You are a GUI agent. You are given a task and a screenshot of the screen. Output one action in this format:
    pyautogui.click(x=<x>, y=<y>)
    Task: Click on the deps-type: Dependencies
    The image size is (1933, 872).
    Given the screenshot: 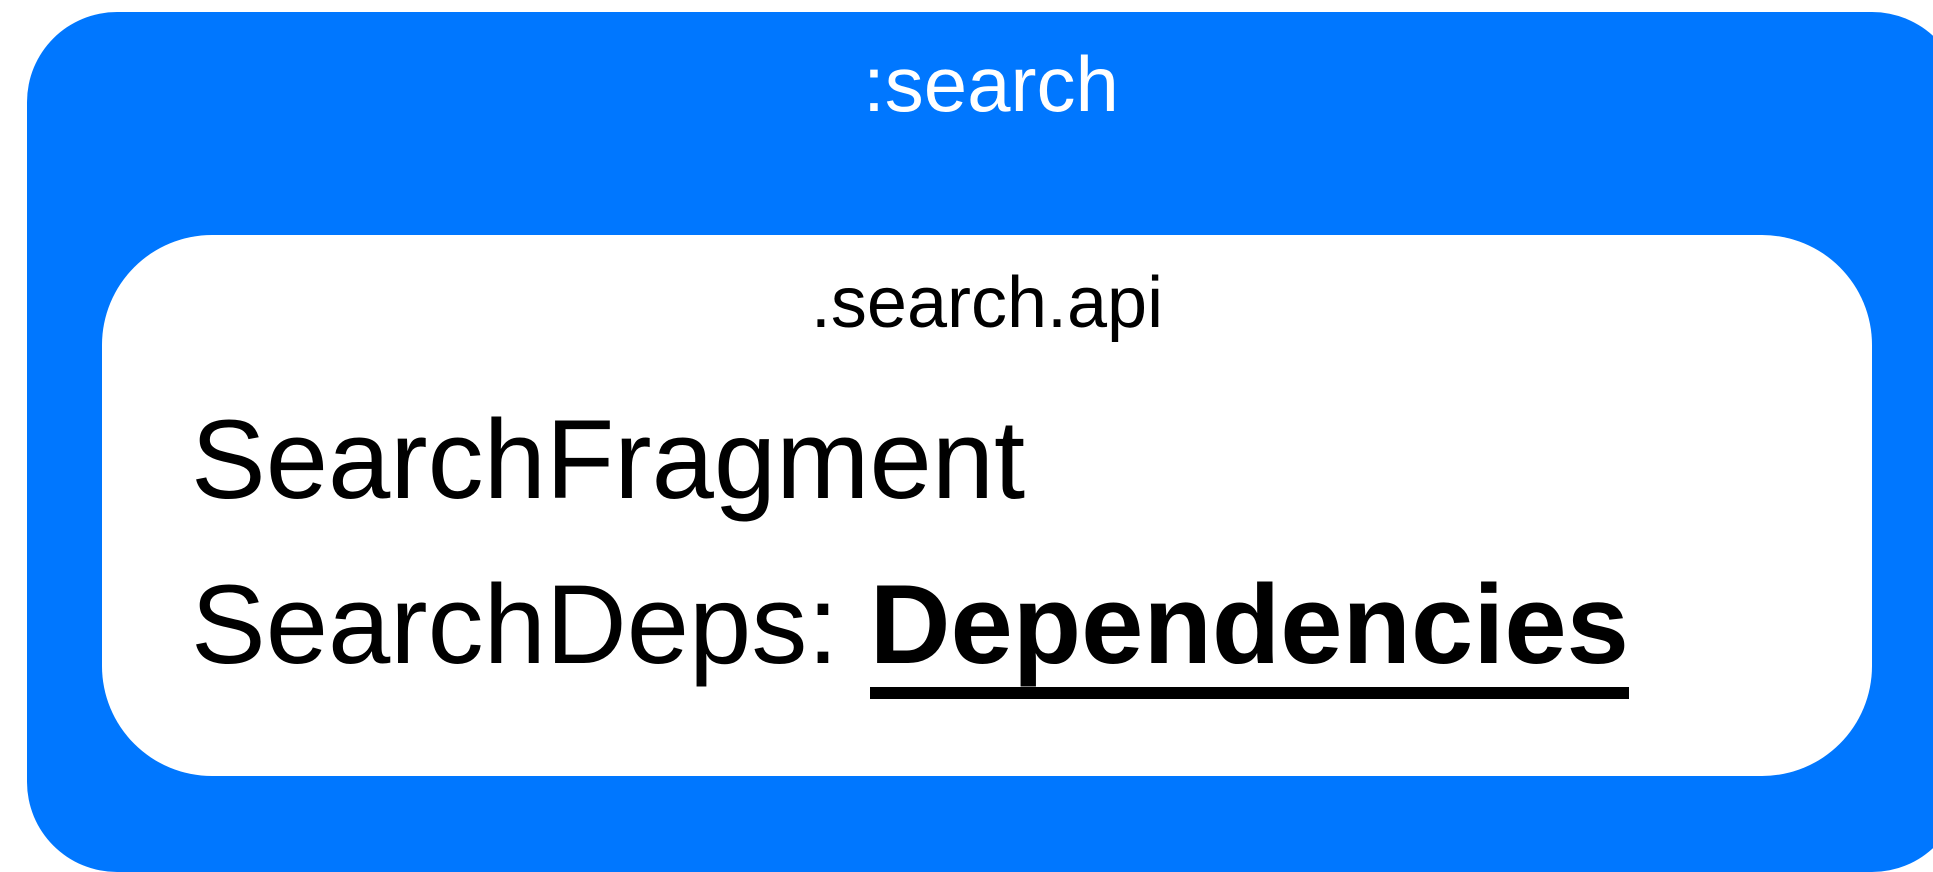 What is the action you would take?
    pyautogui.click(x=1249, y=630)
    